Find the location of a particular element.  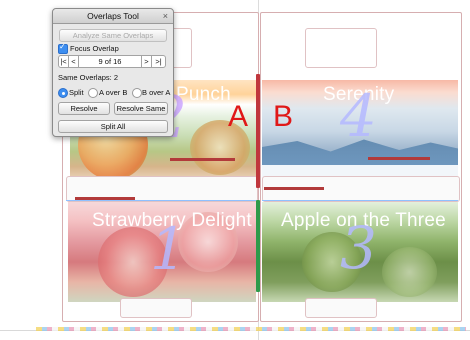

bottom-flap-right is located at coordinates (341, 308).